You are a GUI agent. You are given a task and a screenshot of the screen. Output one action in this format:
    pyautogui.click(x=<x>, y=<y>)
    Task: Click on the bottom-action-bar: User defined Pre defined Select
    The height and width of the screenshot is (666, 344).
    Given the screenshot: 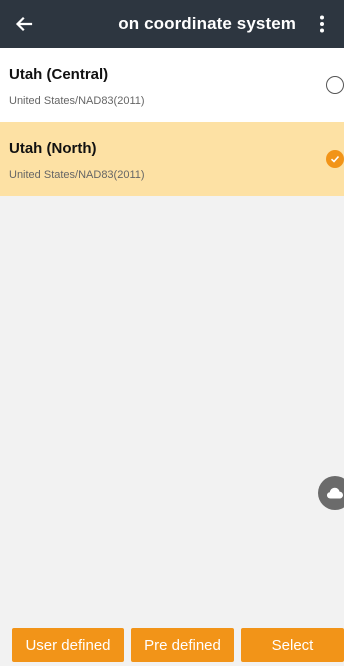 What is the action you would take?
    pyautogui.click(x=172, y=644)
    